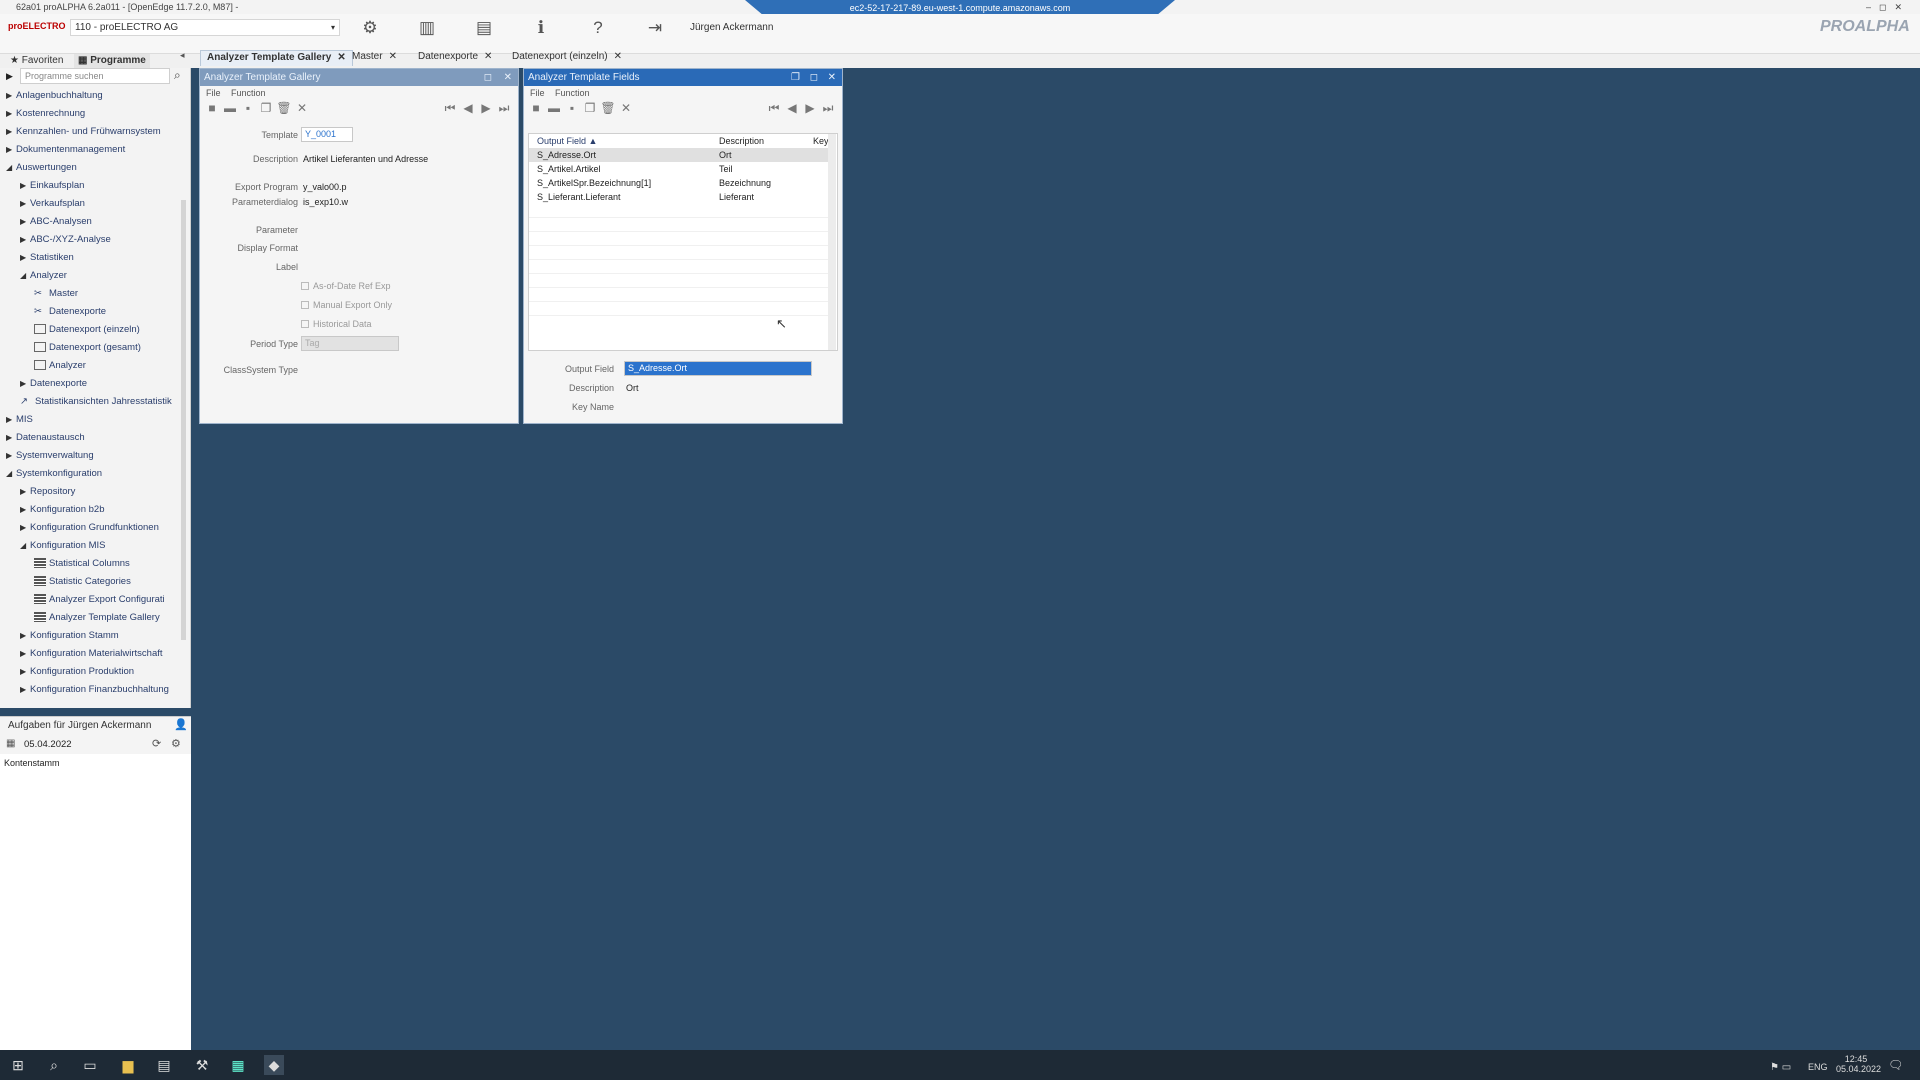 This screenshot has width=1920, height=1080. What do you see at coordinates (56, 222) in the screenshot?
I see `tree-item: ▶ ABC-Analysen` at bounding box center [56, 222].